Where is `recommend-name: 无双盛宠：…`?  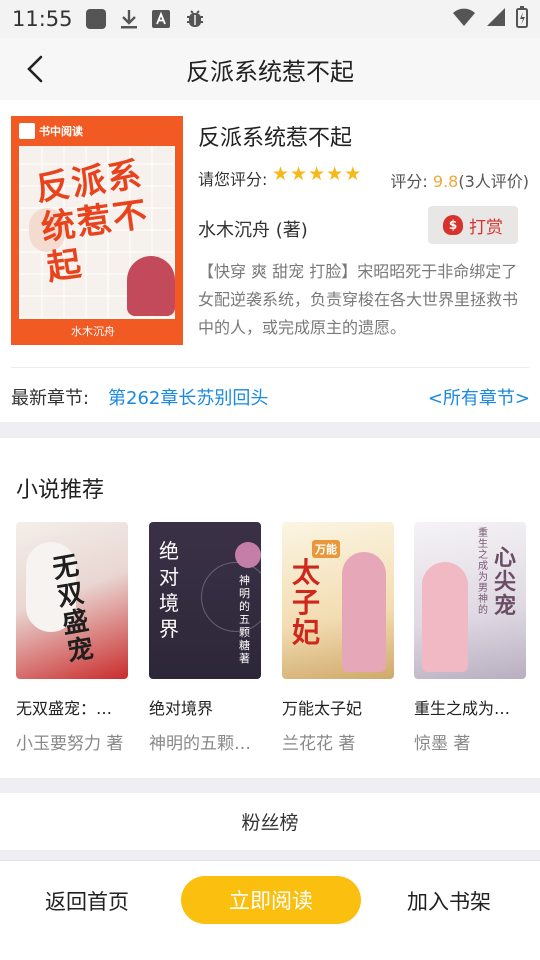 recommend-name: 无双盛宠：… is located at coordinates (64, 708).